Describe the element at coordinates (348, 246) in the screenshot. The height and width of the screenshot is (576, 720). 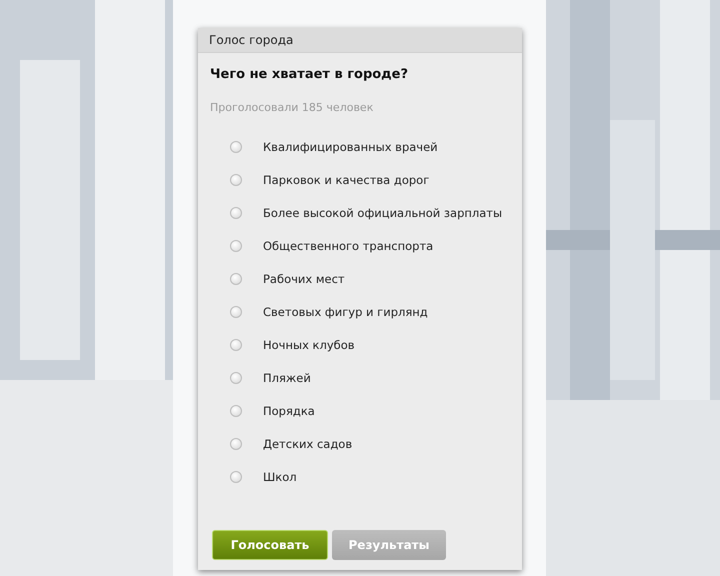
I see `option-label: Общественного транспорта` at that location.